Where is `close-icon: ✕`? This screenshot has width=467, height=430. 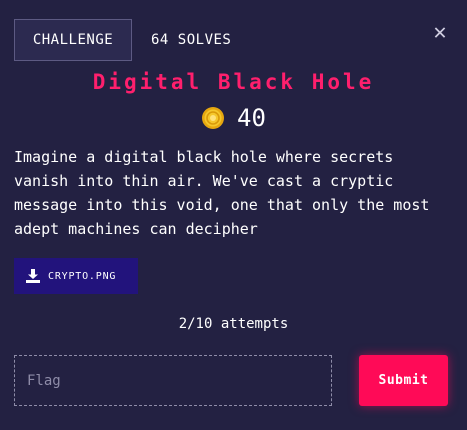 close-icon: ✕ is located at coordinates (440, 32).